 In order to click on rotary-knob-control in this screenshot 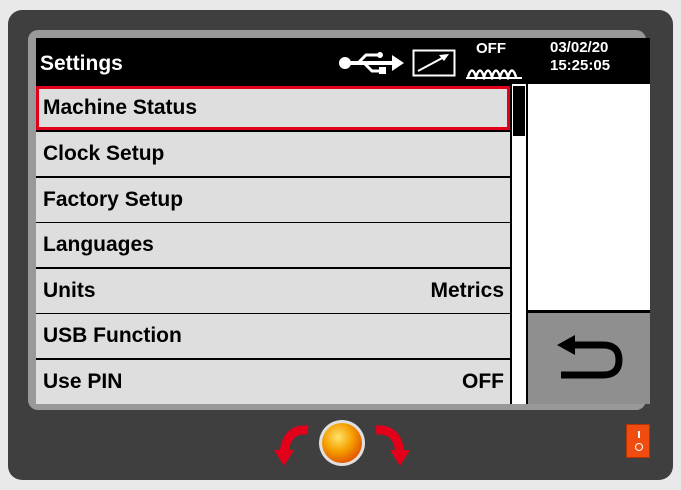, I will do `click(342, 443)`.